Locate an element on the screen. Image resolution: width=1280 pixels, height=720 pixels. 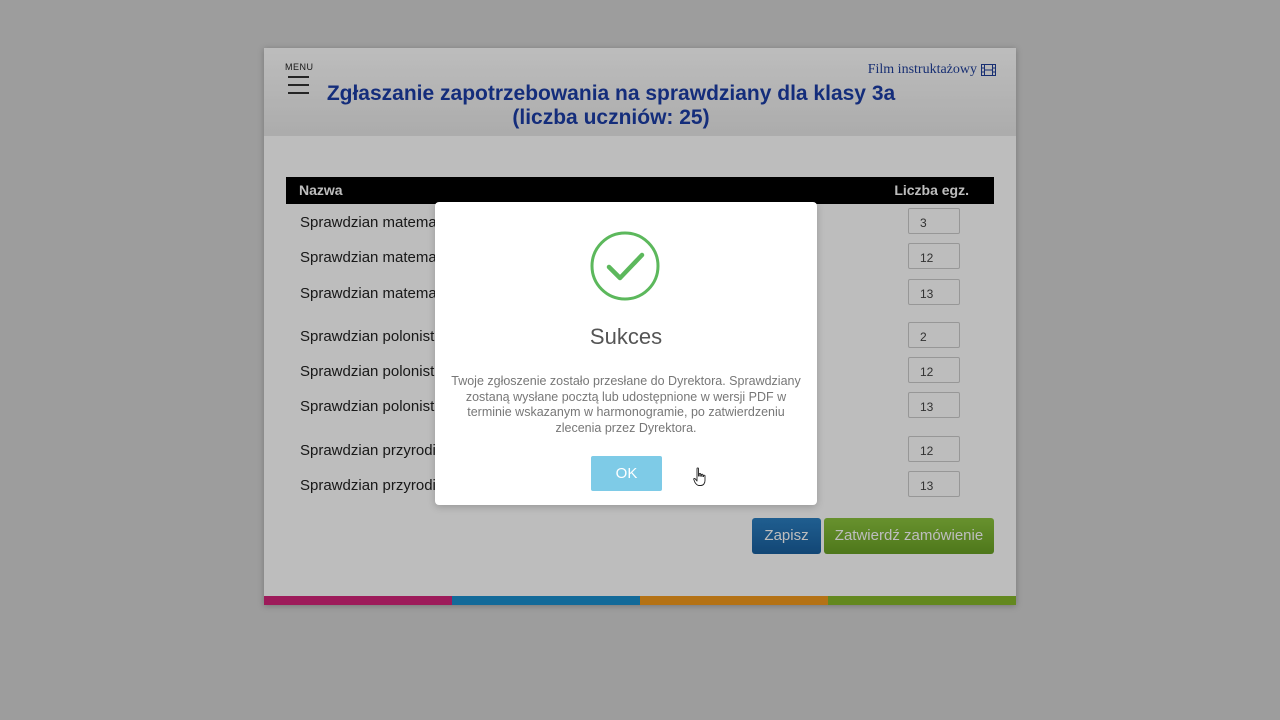
dialog-title: Sukces is located at coordinates (626, 336).